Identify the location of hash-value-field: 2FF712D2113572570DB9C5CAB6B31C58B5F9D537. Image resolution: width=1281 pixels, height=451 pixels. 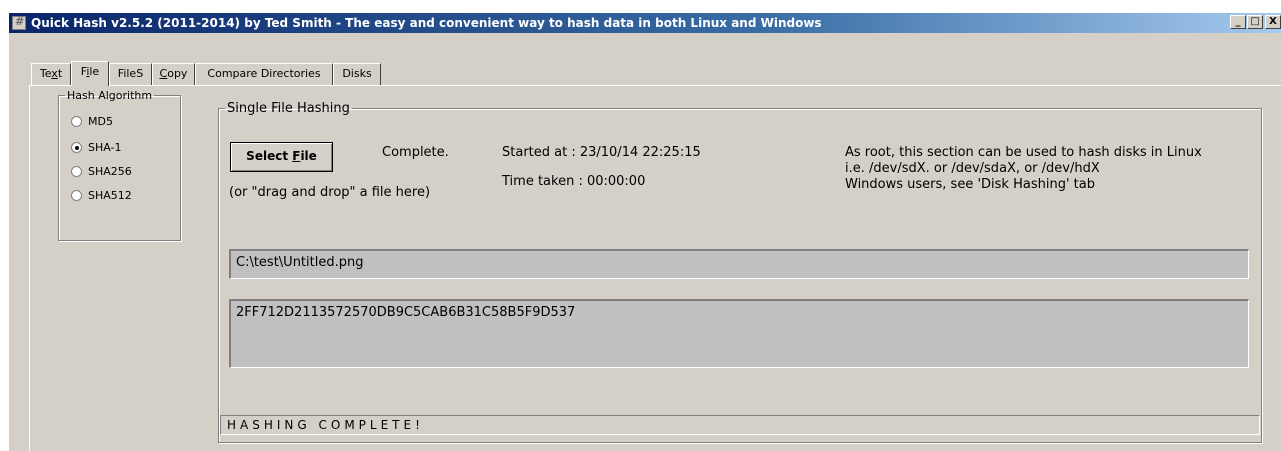
(739, 333).